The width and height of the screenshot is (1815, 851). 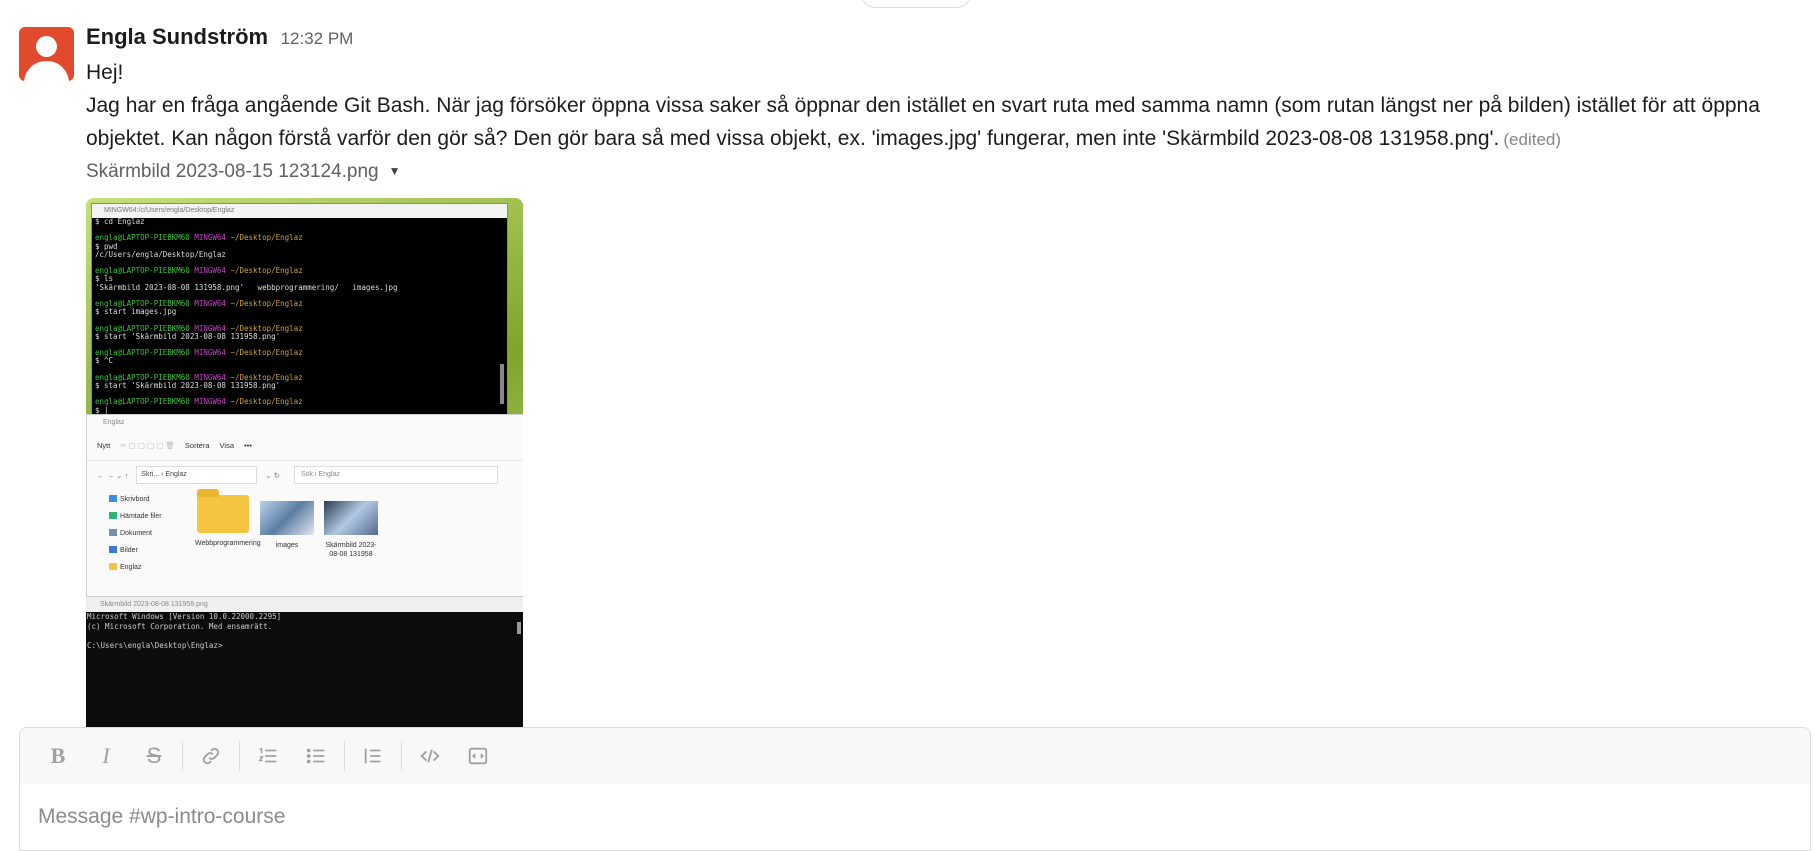 What do you see at coordinates (317, 38) in the screenshot?
I see `timestamp: 12:32 PM` at bounding box center [317, 38].